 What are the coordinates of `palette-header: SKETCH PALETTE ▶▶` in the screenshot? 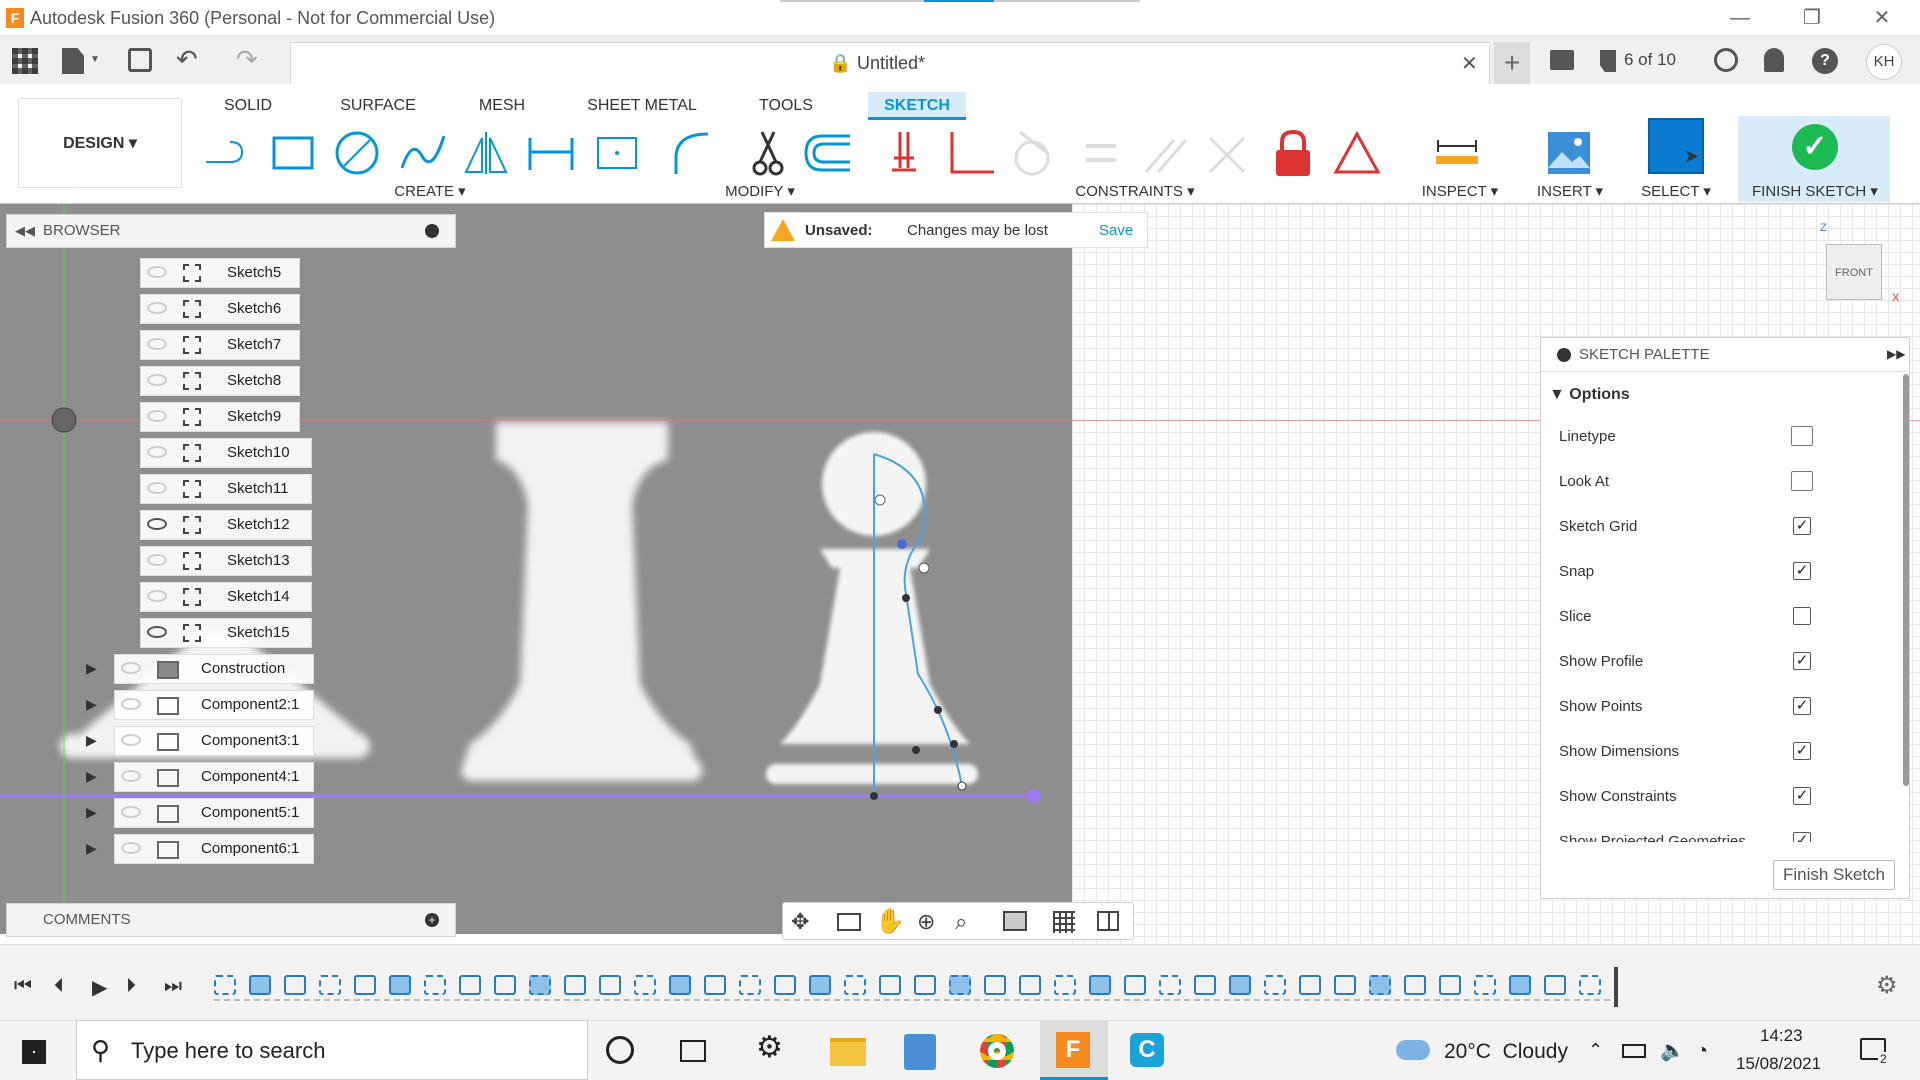 It's located at (1725, 355).